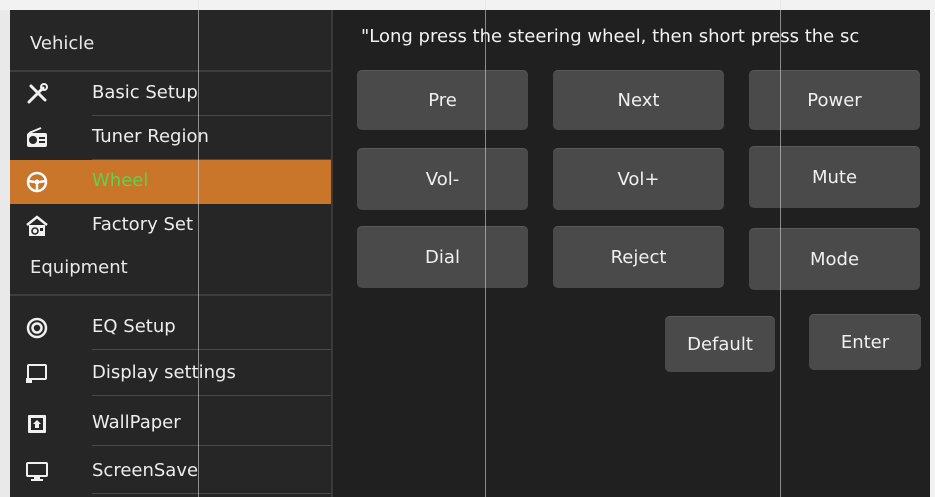 The image size is (935, 497). Describe the element at coordinates (932, 248) in the screenshot. I see `right-border` at that location.